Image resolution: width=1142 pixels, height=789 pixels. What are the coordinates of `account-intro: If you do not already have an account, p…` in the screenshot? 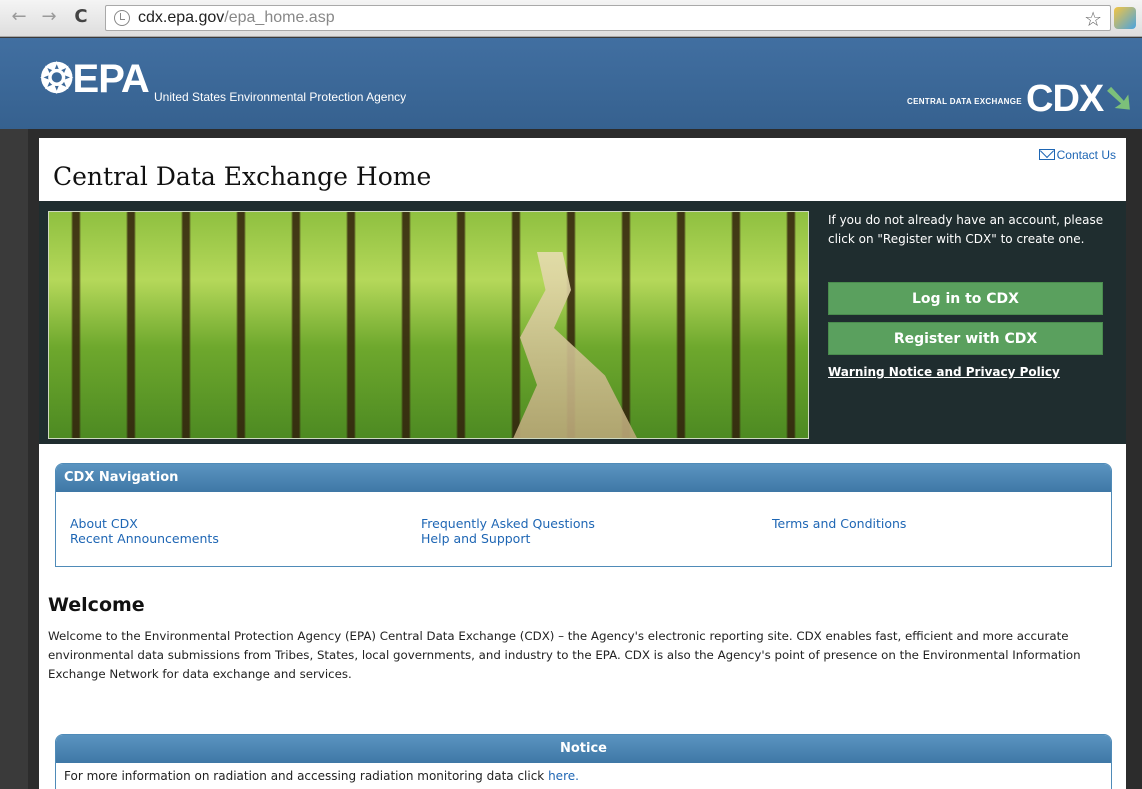 It's located at (966, 229).